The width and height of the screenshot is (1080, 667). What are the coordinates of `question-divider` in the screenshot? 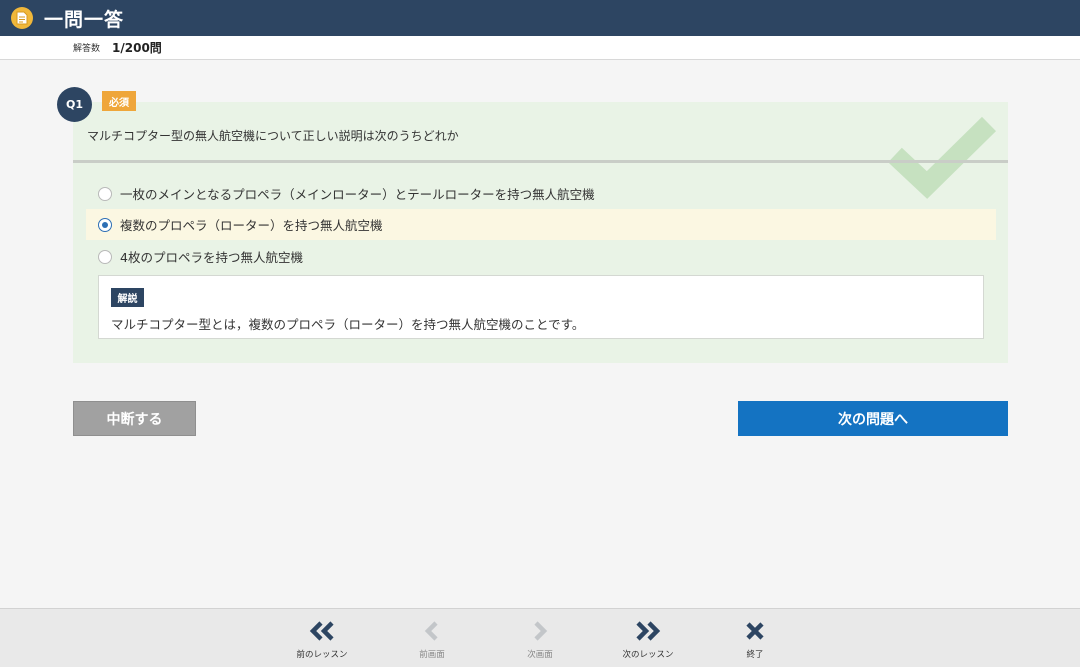 It's located at (540, 161).